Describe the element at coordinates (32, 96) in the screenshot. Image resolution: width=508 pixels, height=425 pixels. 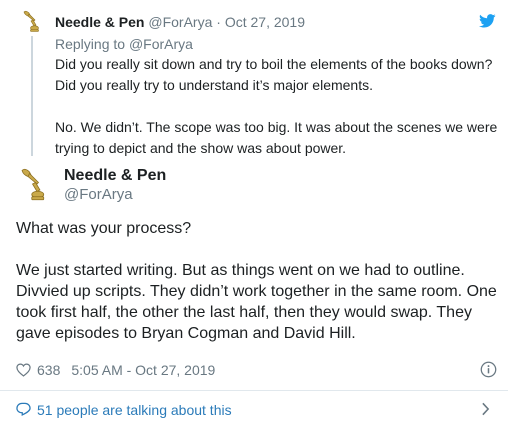
I see `thread-line` at that location.